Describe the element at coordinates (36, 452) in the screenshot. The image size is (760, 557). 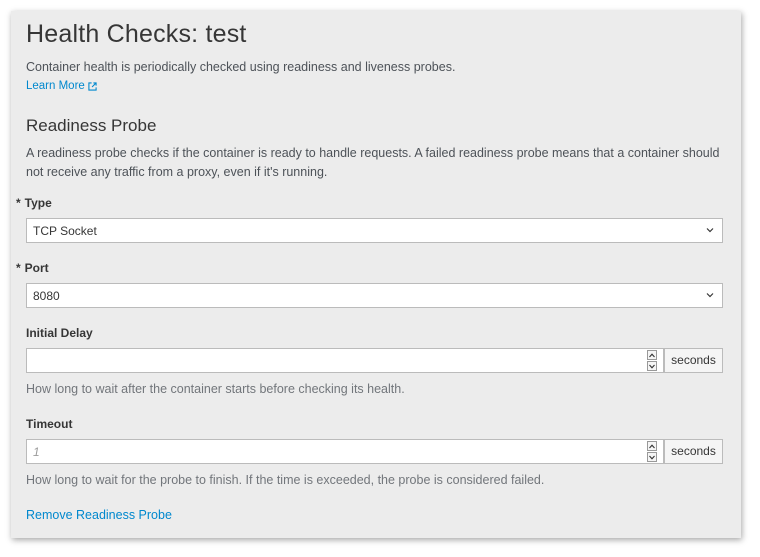
I see `timeout-placeholder: 1` at that location.